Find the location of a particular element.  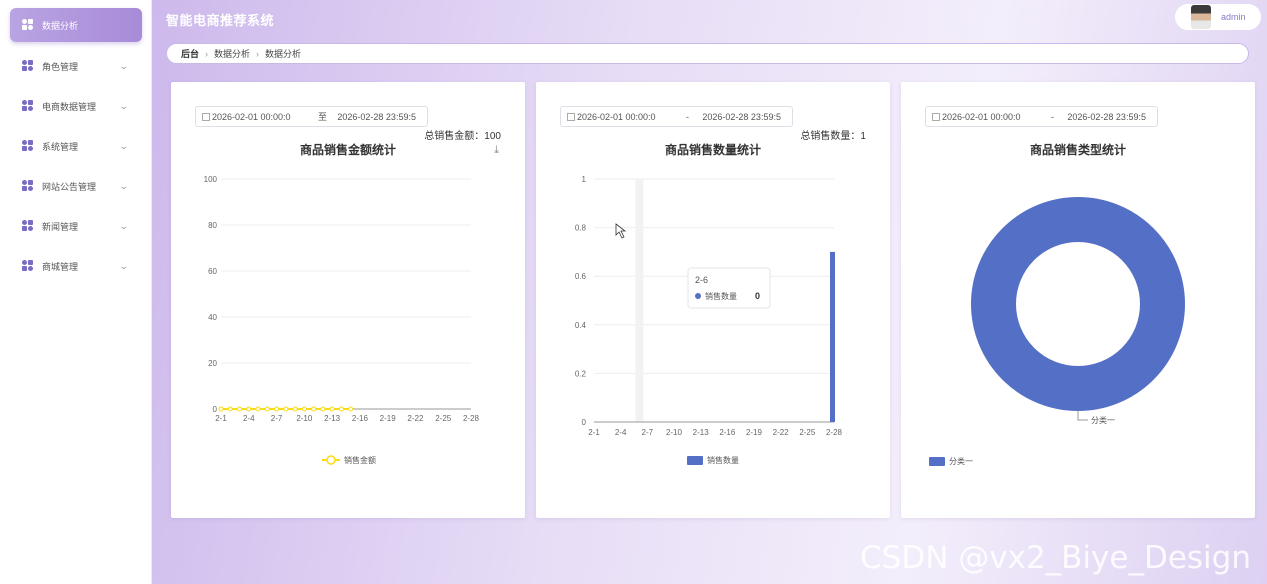

sidebar-item-role-management: 角色管理 ⌄ is located at coordinates (76, 66).